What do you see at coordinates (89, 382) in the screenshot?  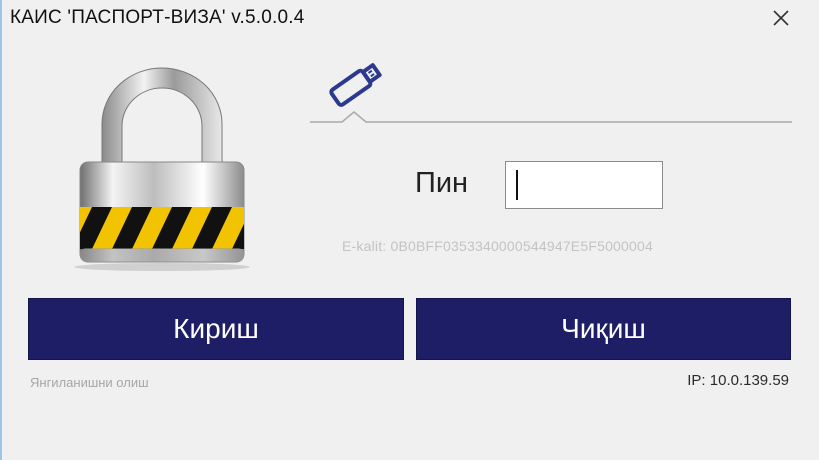 I see `update-link: Янгиланишни олиш` at bounding box center [89, 382].